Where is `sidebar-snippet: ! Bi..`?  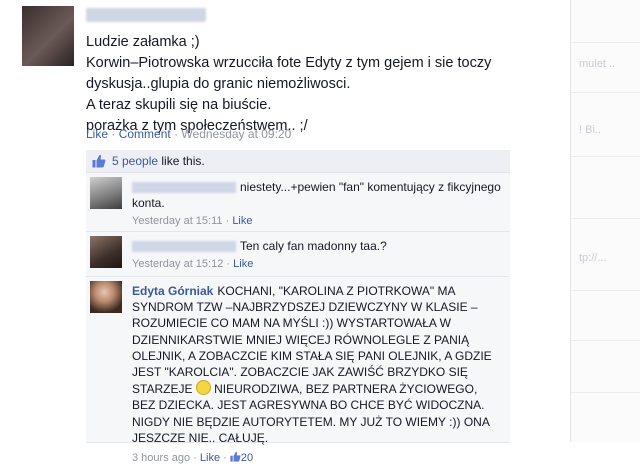 sidebar-snippet: ! Bi.. is located at coordinates (590, 130).